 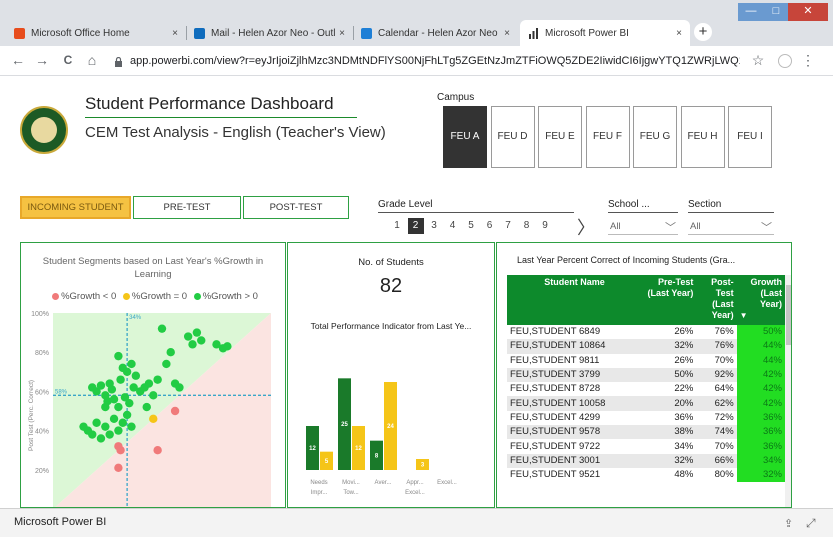 What do you see at coordinates (646, 346) in the screenshot?
I see `table-row: FEU,STUDENT 10864 32% 76% 44%` at bounding box center [646, 346].